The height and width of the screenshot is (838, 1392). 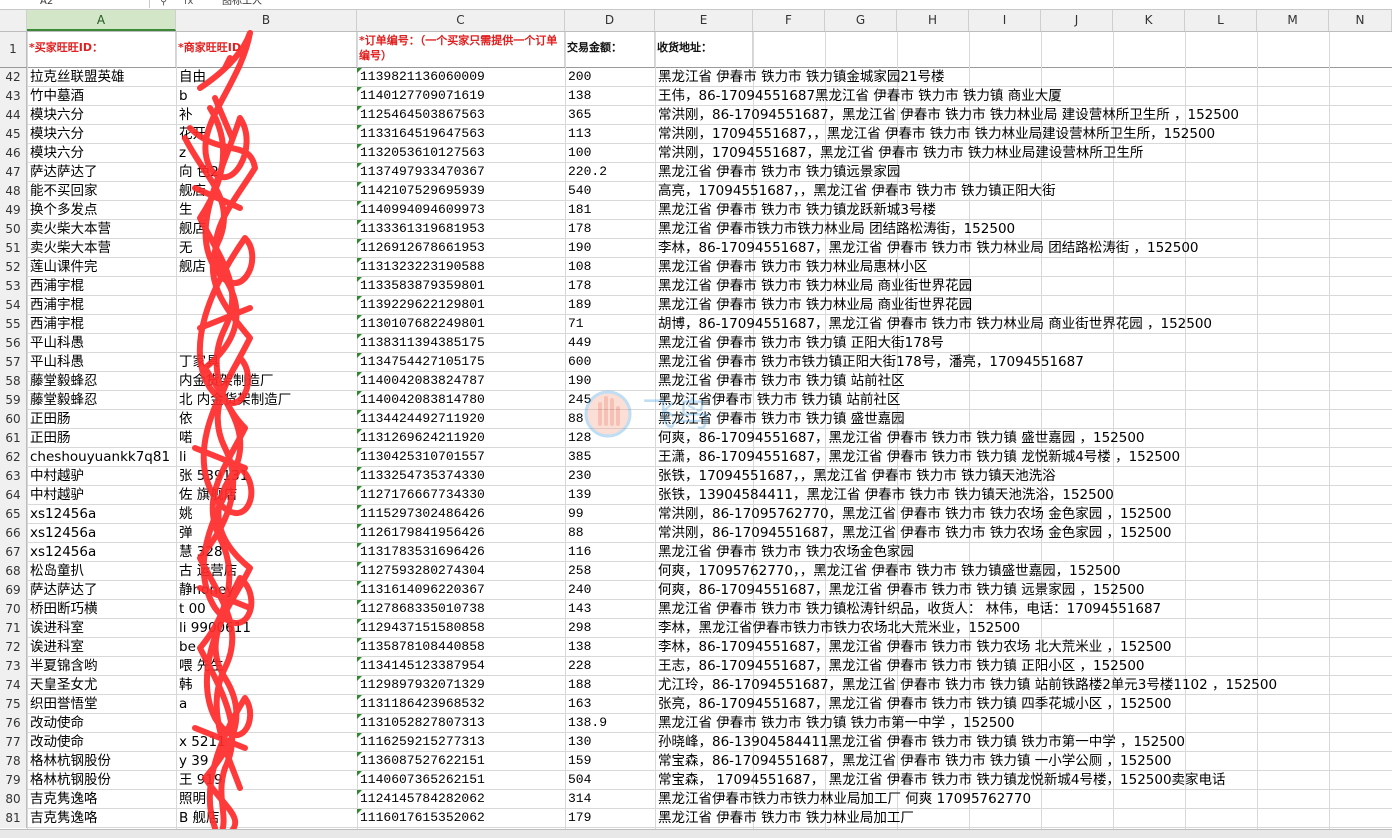 I want to click on row-number: 45, so click(x=13, y=134).